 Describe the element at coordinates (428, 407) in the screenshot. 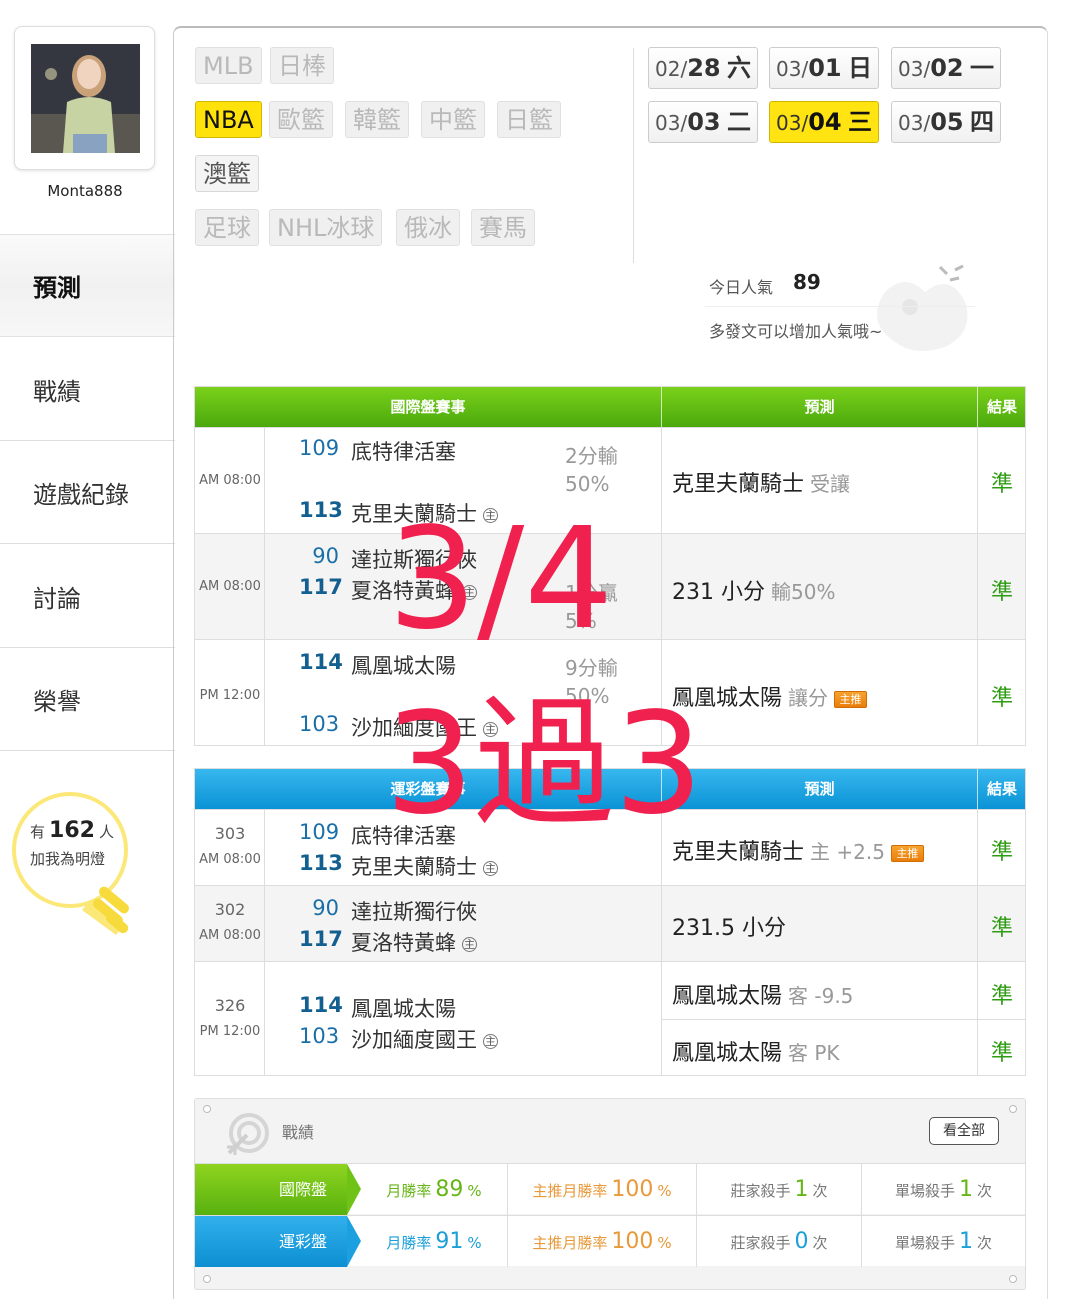

I see `header-match: 國際盤賽事` at that location.